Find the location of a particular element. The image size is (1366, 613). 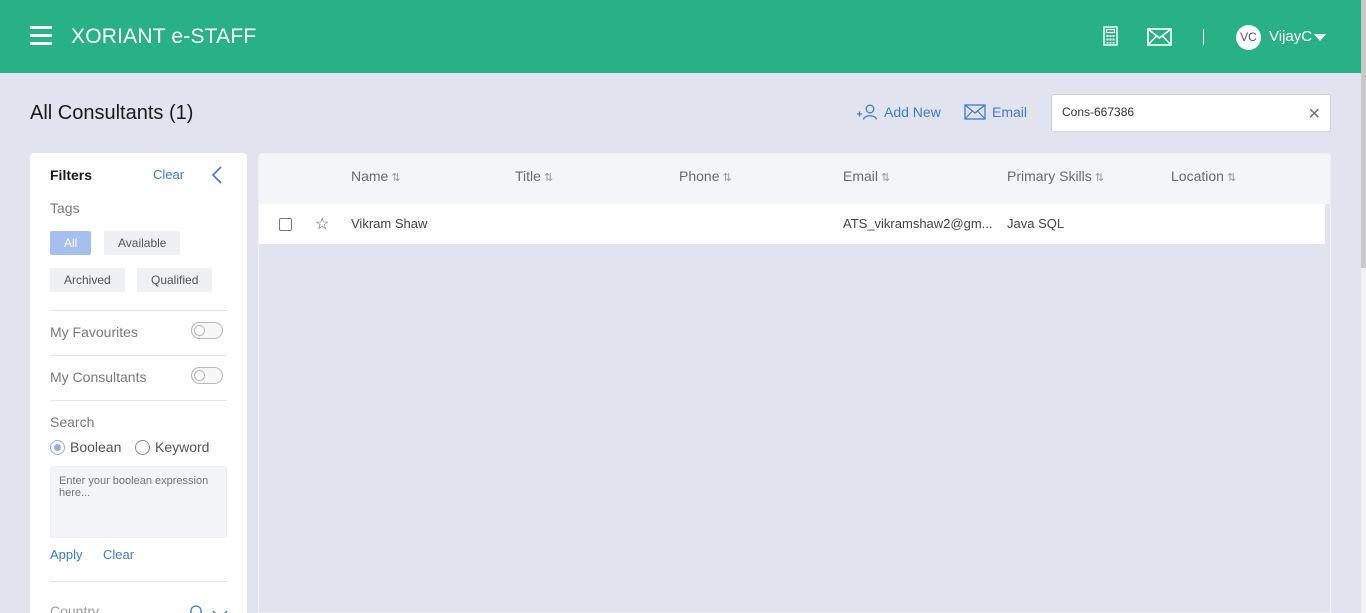

username-label: VijayC is located at coordinates (1290, 36).